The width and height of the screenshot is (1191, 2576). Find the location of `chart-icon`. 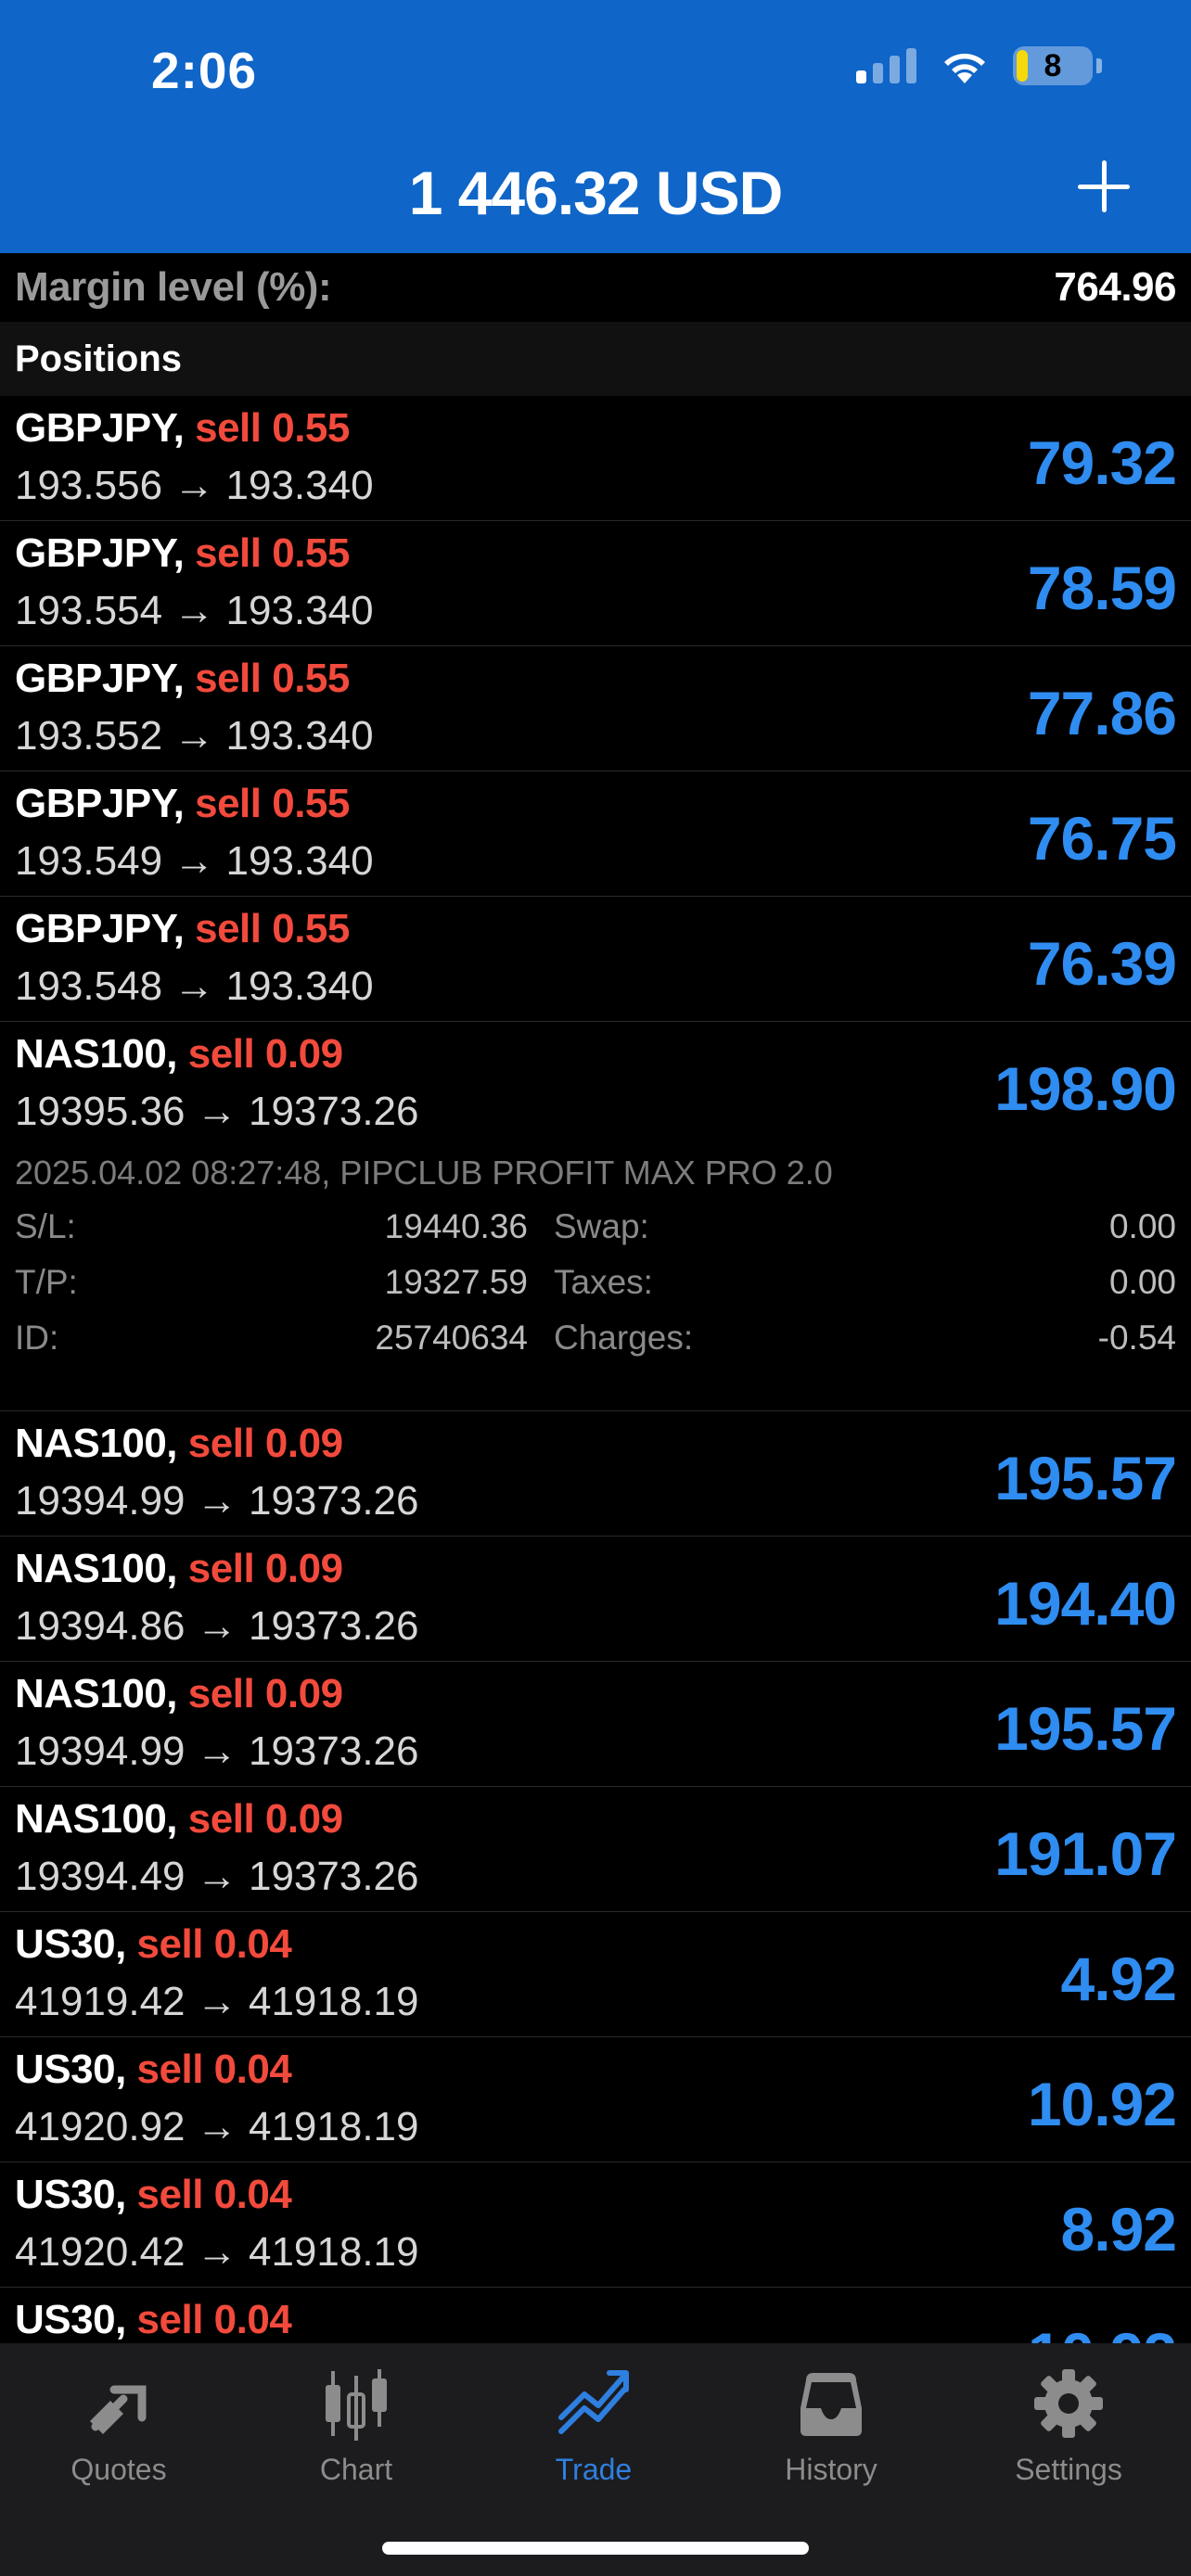

chart-icon is located at coordinates (356, 2405).